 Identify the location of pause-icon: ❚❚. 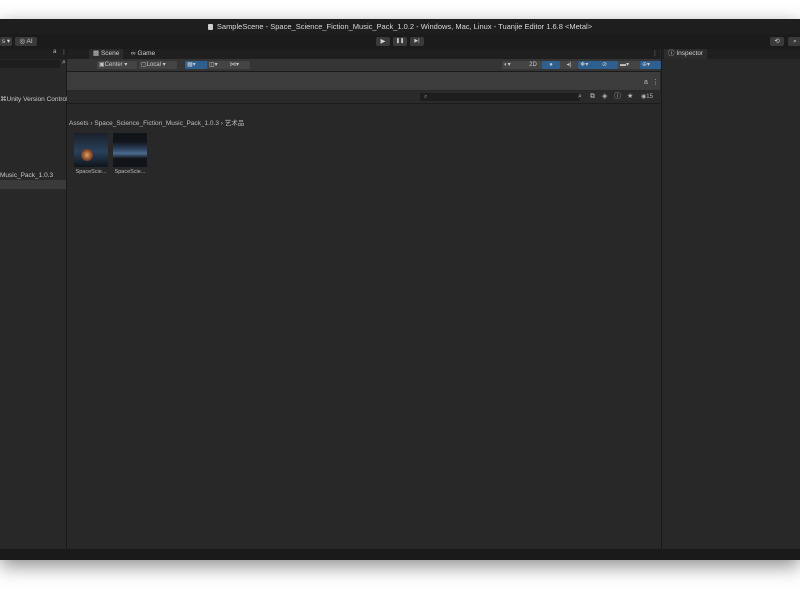
(400, 41).